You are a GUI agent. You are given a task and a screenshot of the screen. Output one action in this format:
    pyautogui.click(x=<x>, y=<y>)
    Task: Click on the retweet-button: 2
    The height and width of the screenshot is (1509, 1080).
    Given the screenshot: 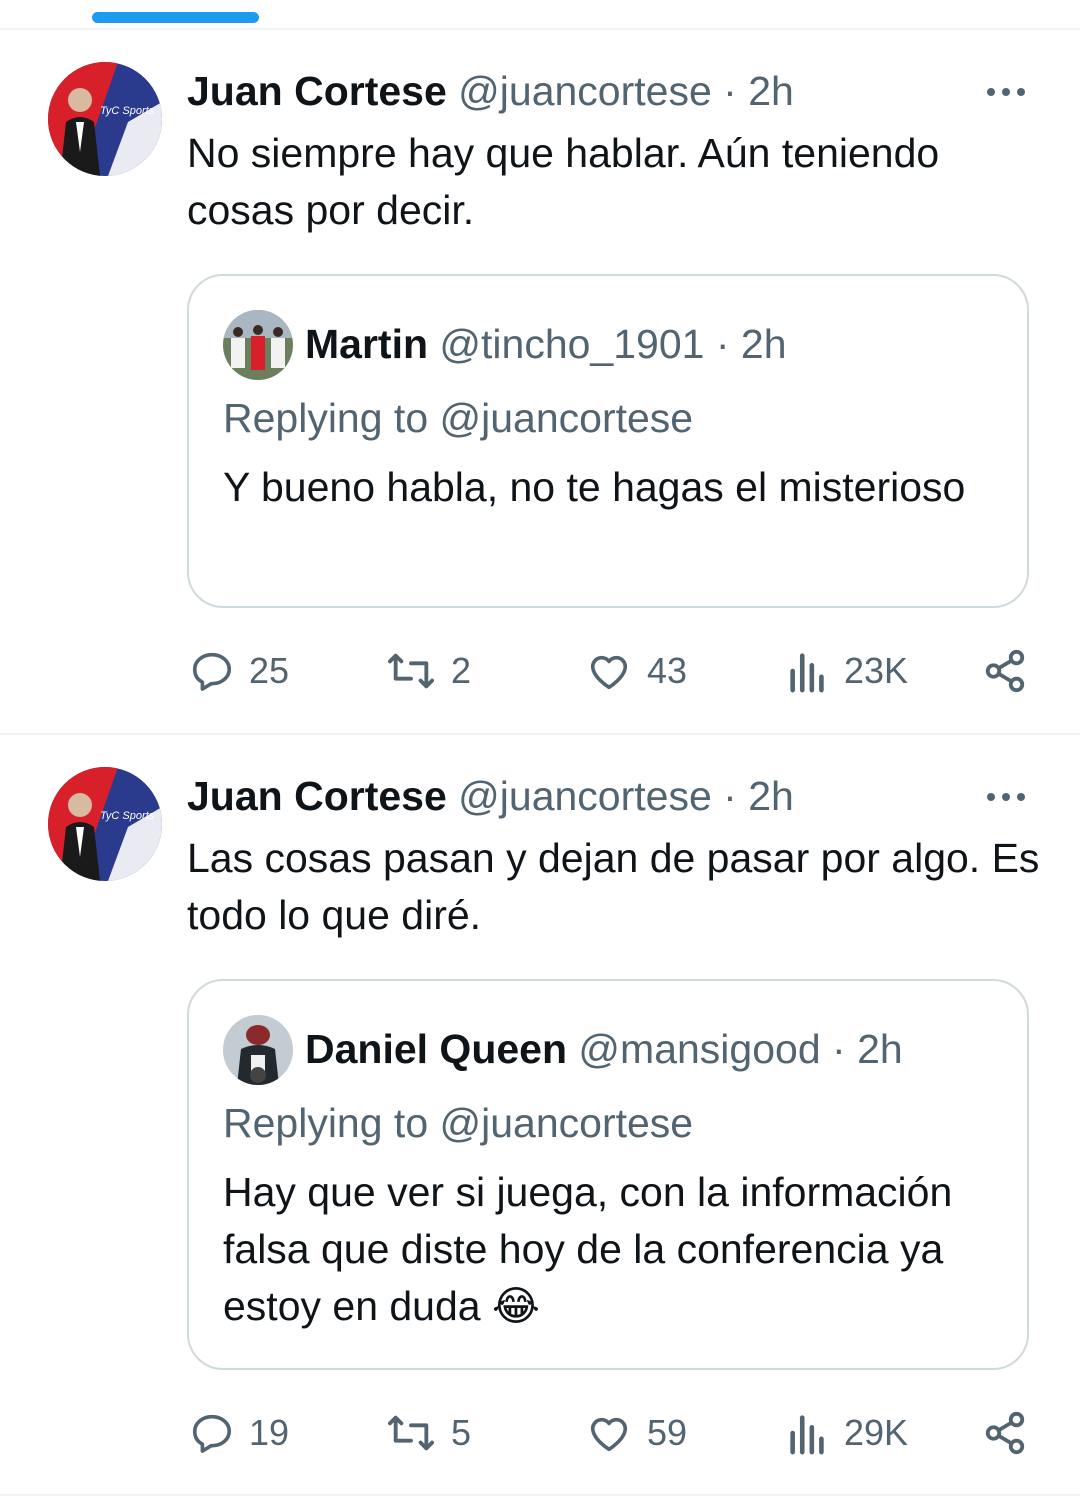 What is the action you would take?
    pyautogui.click(x=428, y=671)
    